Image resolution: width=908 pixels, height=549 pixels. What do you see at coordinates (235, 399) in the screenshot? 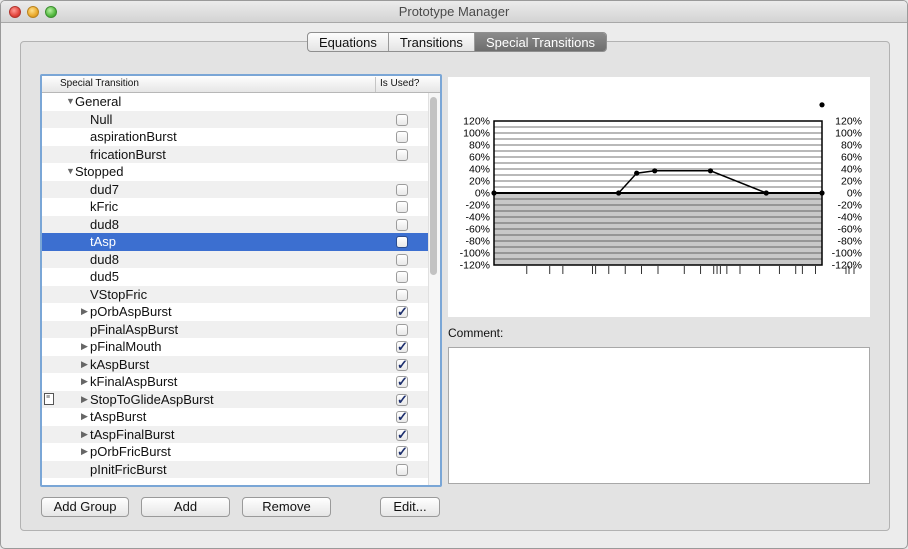
I see `table-row: ≡ ▶ StopToGlideAspBurst ✓` at bounding box center [235, 399].